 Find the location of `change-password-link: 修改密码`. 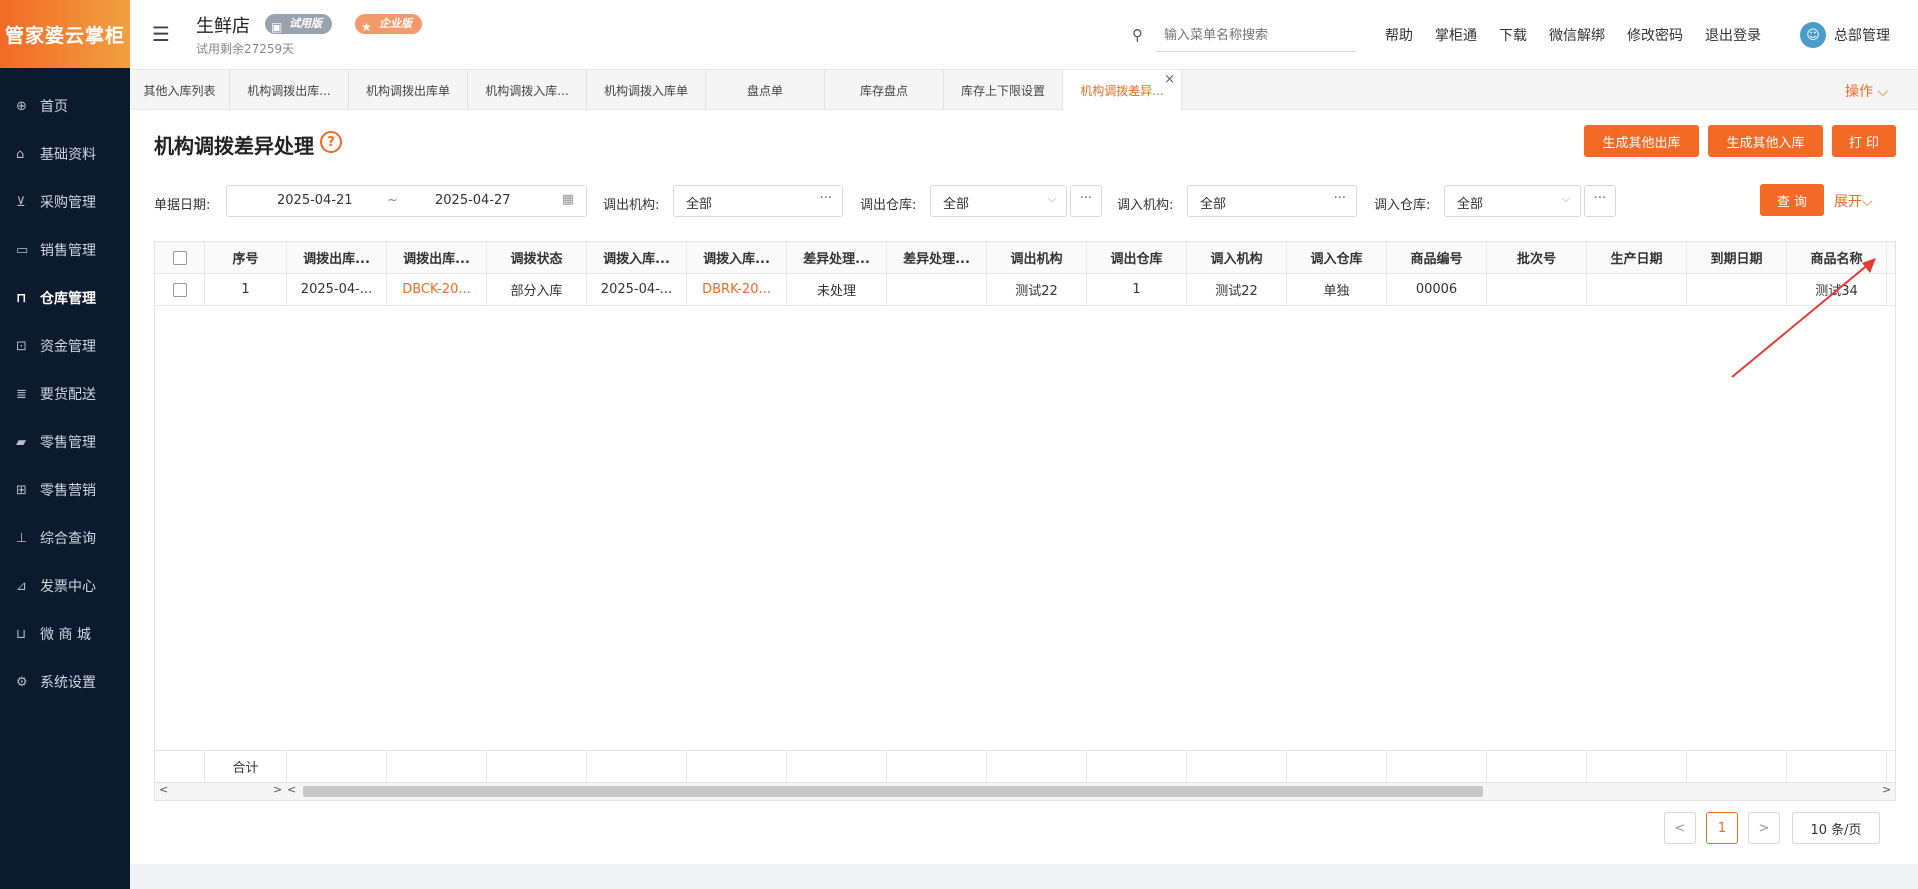

change-password-link: 修改密码 is located at coordinates (1655, 35).